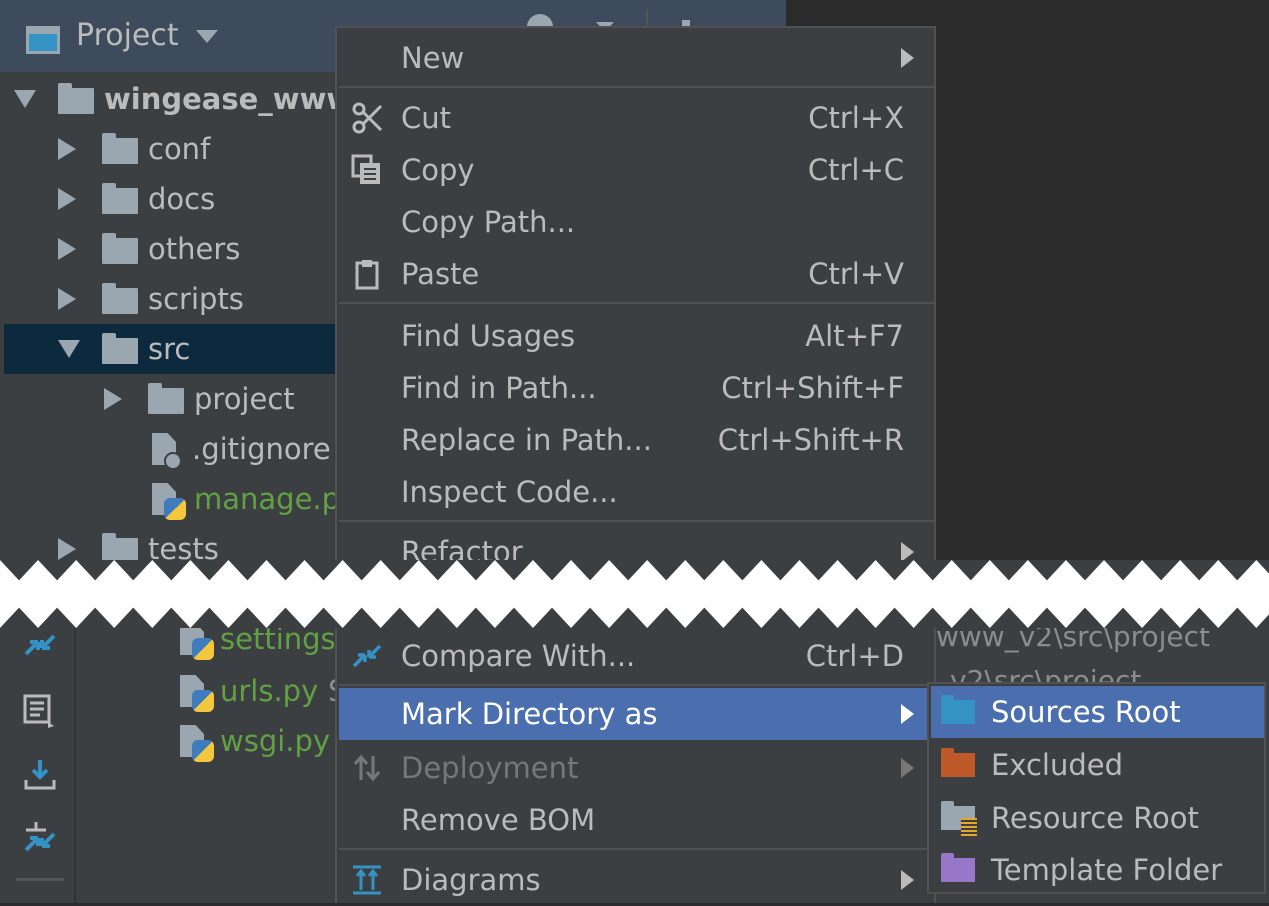 This screenshot has height=906, width=1269. I want to click on menu-item-label: Mark Directory as, so click(529, 714).